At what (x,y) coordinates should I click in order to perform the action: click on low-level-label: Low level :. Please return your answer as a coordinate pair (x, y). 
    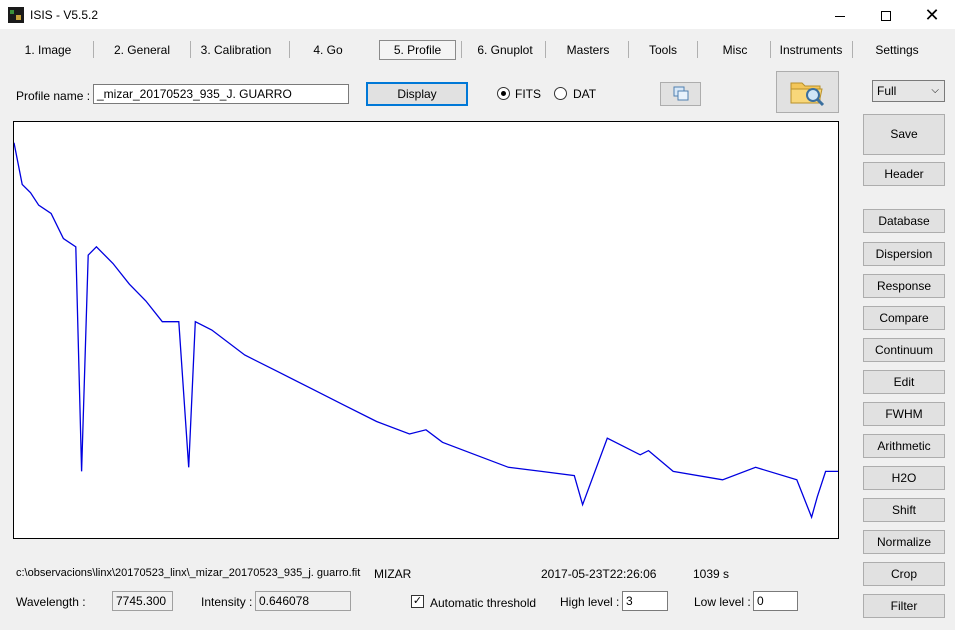
    Looking at the image, I should click on (722, 602).